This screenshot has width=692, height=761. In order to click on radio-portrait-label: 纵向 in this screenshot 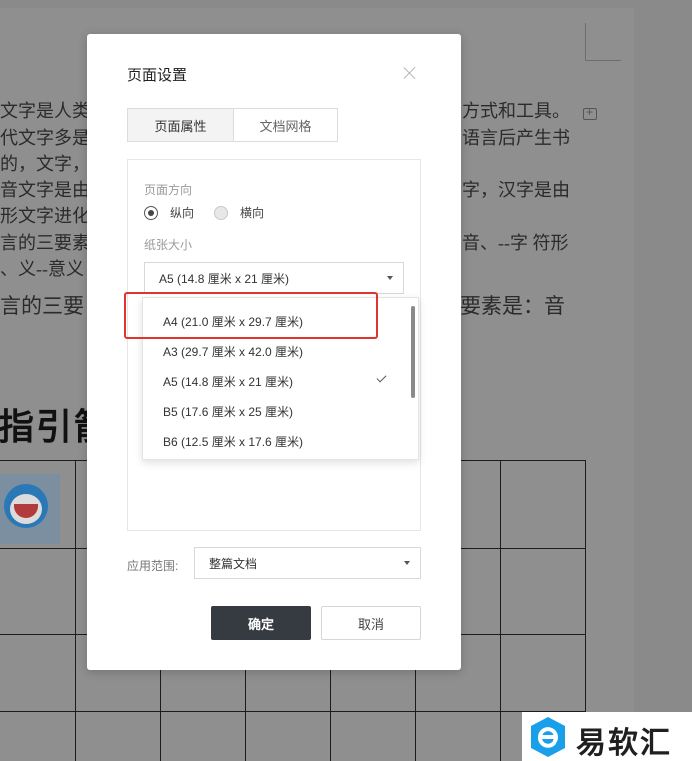, I will do `click(182, 212)`.